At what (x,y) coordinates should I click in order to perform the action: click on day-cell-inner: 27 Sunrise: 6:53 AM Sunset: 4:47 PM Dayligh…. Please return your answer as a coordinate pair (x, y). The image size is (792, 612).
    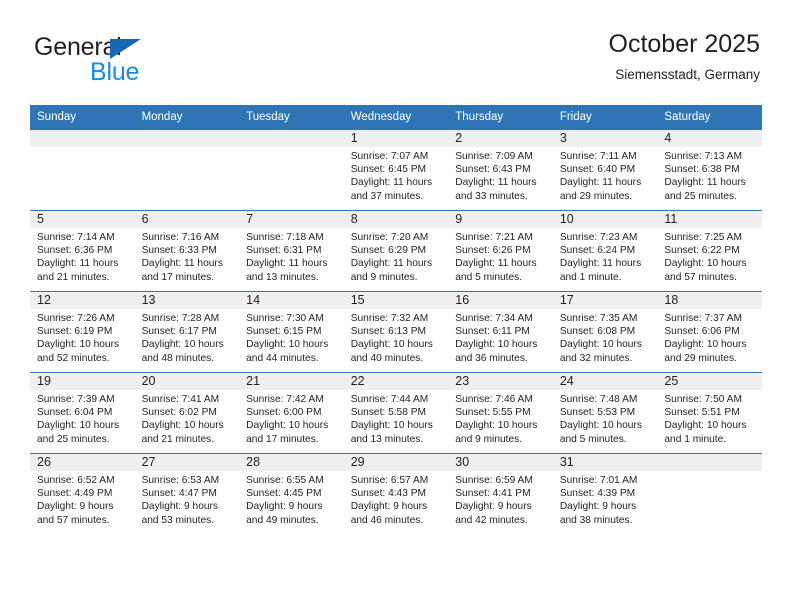
    Looking at the image, I should click on (187, 494).